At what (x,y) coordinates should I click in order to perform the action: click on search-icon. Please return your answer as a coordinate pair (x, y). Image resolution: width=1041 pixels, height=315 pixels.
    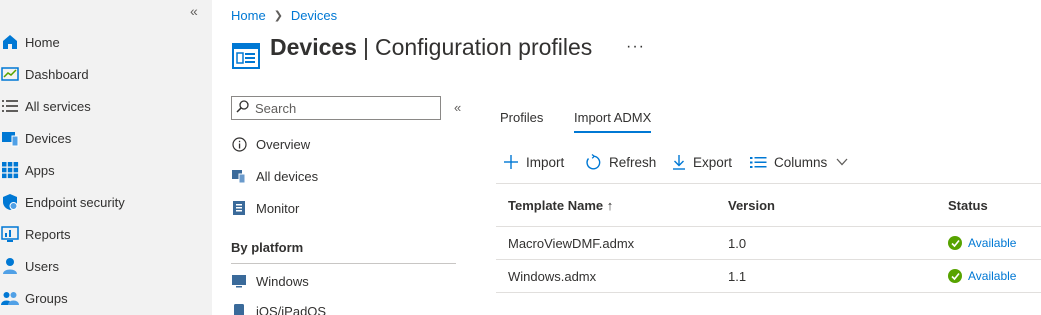
    Looking at the image, I should click on (242, 108).